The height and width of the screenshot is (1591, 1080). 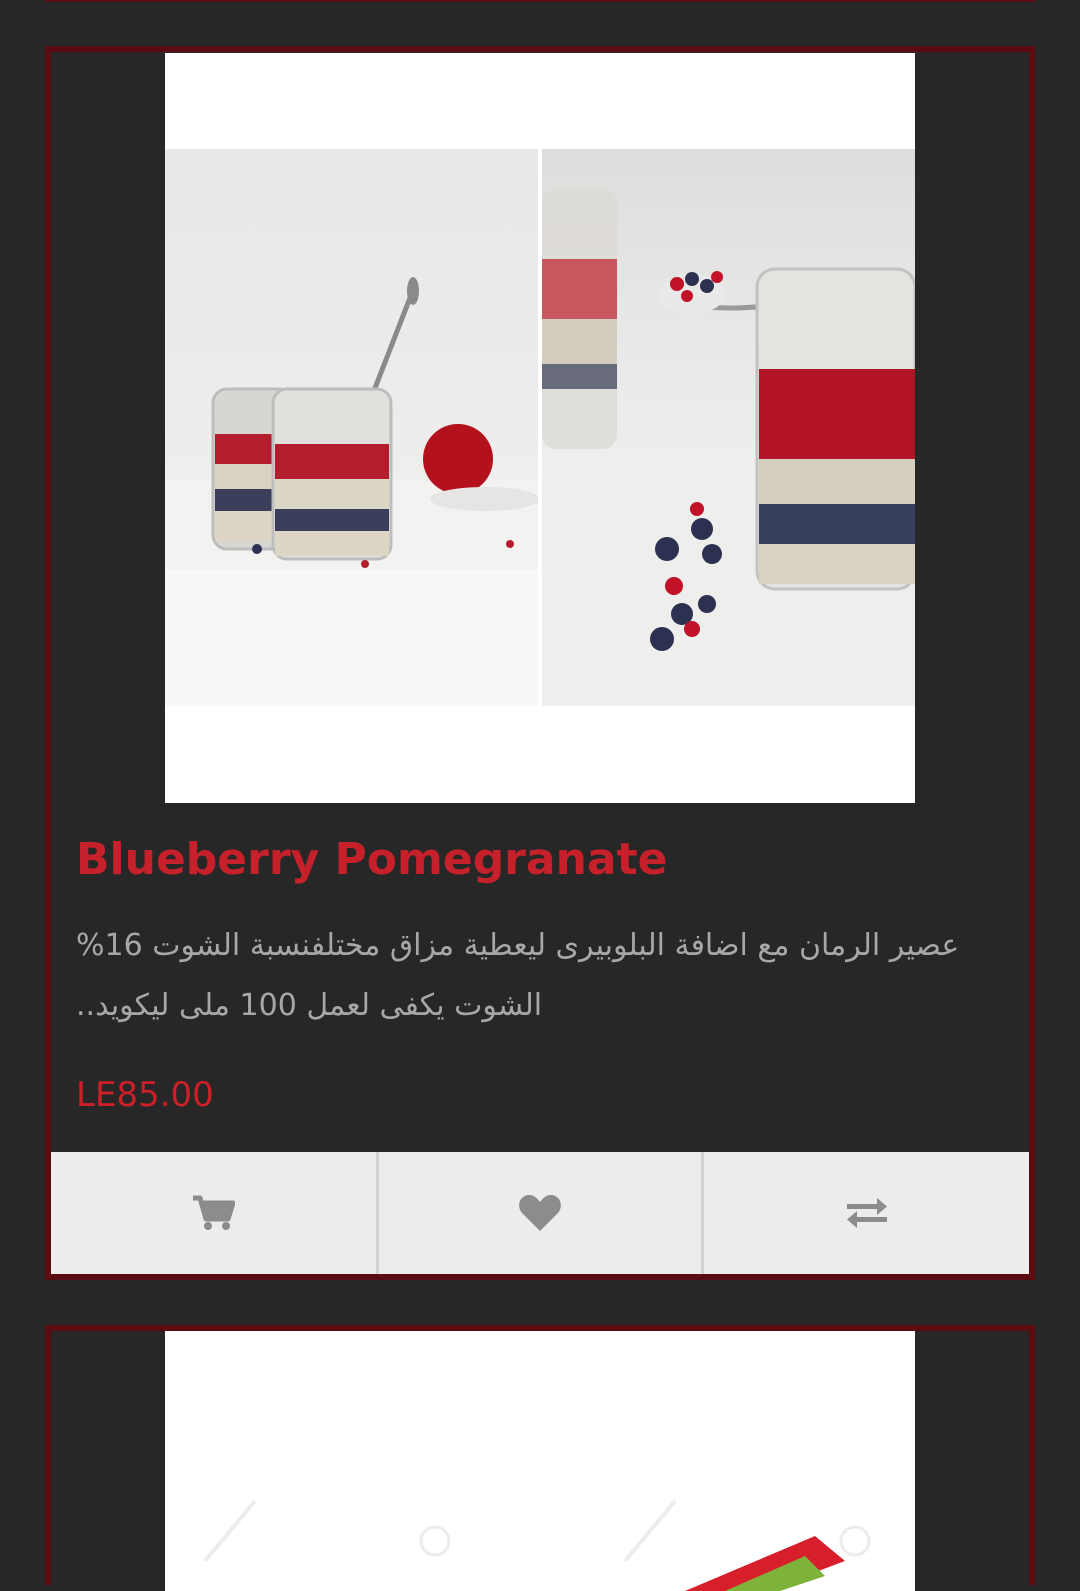 I want to click on exchange-icon, so click(x=866, y=1213).